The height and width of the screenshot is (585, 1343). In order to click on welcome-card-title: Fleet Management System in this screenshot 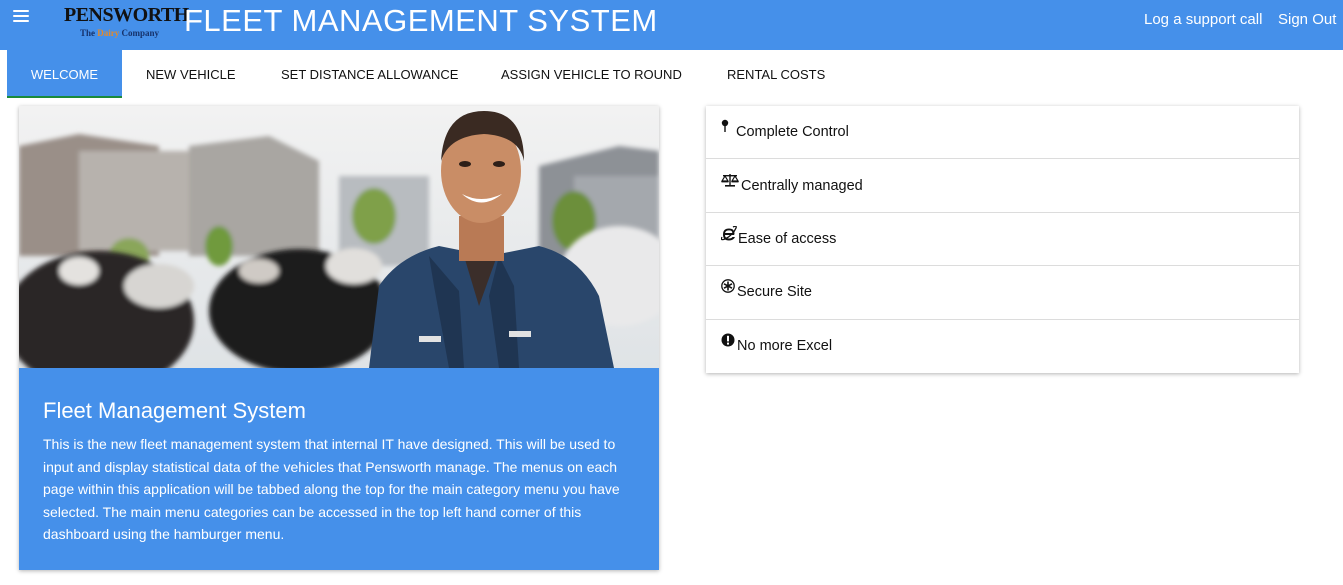, I will do `click(174, 410)`.